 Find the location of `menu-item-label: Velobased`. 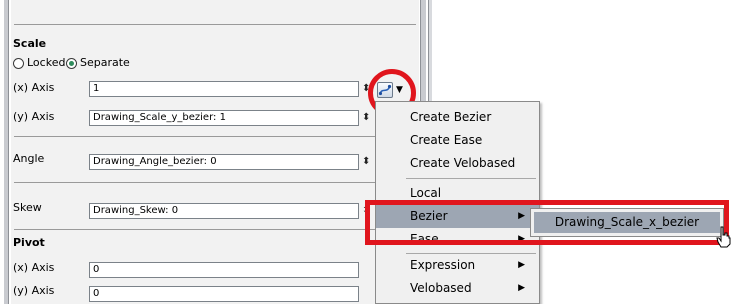

menu-item-label: Velobased is located at coordinates (441, 288).